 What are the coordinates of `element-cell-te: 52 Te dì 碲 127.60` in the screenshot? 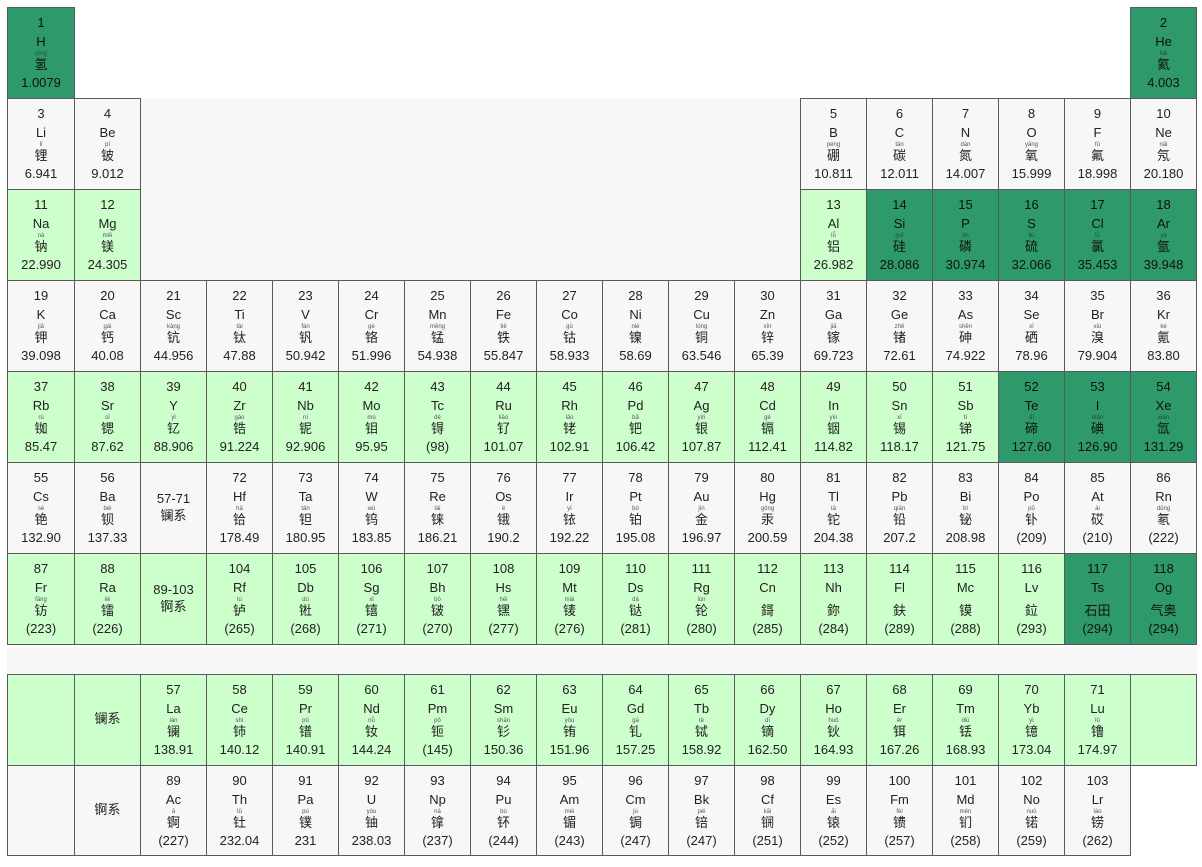 It's located at (1031, 417).